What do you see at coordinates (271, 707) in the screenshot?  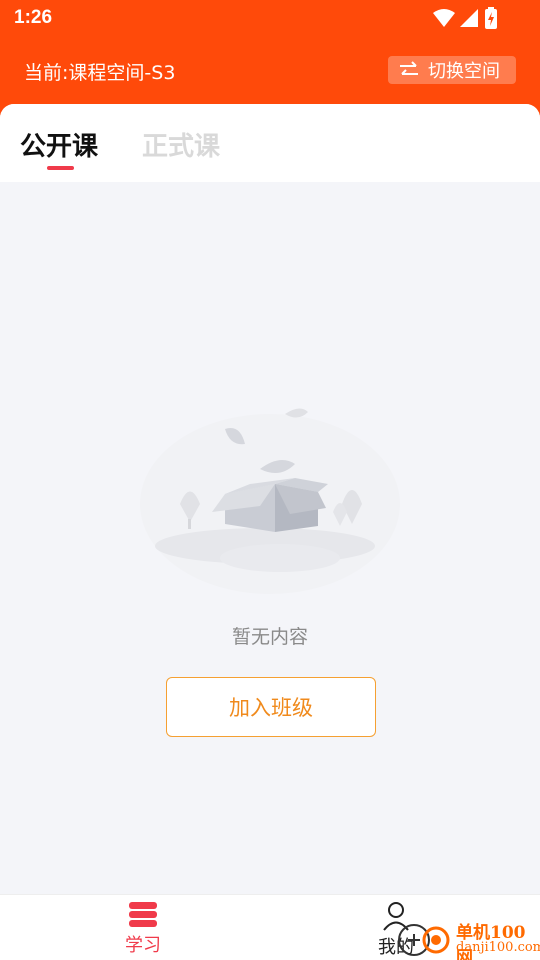 I see `join-class-button: 加入班级` at bounding box center [271, 707].